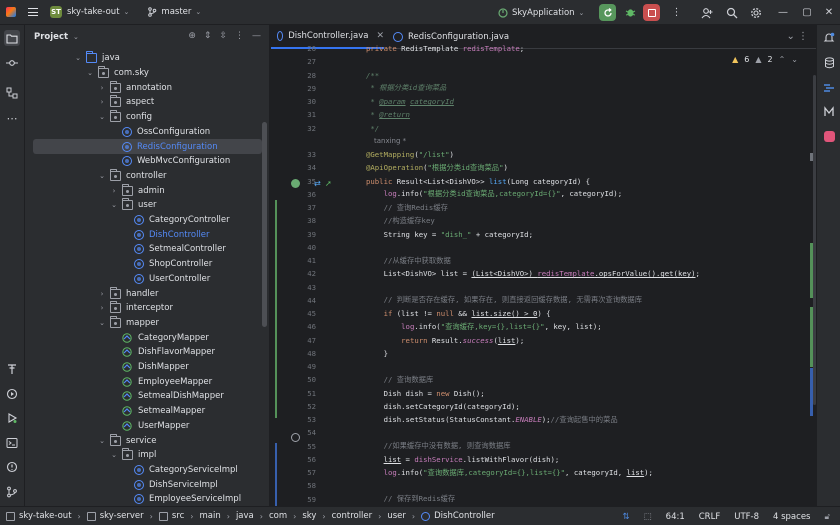 The width and height of the screenshot is (840, 525). What do you see at coordinates (543, 379) in the screenshot?
I see `code-line: 50 // 查询数据库` at bounding box center [543, 379].